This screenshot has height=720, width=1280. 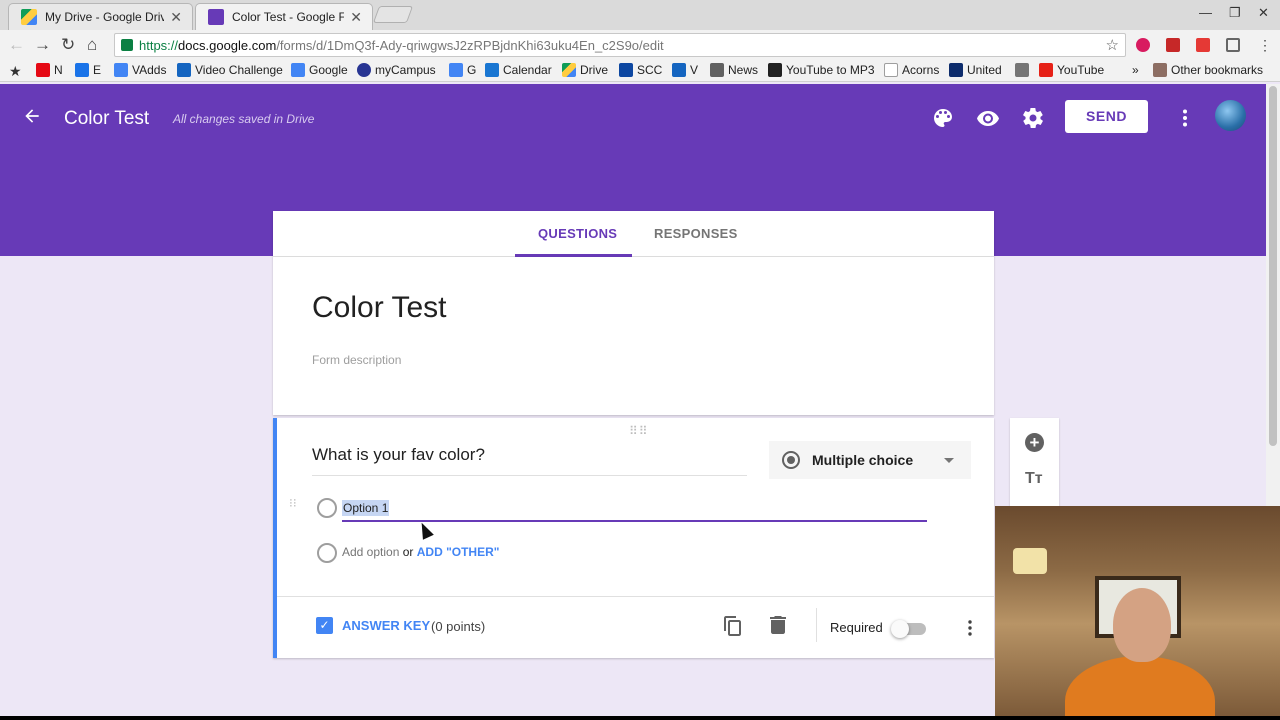 What do you see at coordinates (456, 70) in the screenshot?
I see `google-icon` at bounding box center [456, 70].